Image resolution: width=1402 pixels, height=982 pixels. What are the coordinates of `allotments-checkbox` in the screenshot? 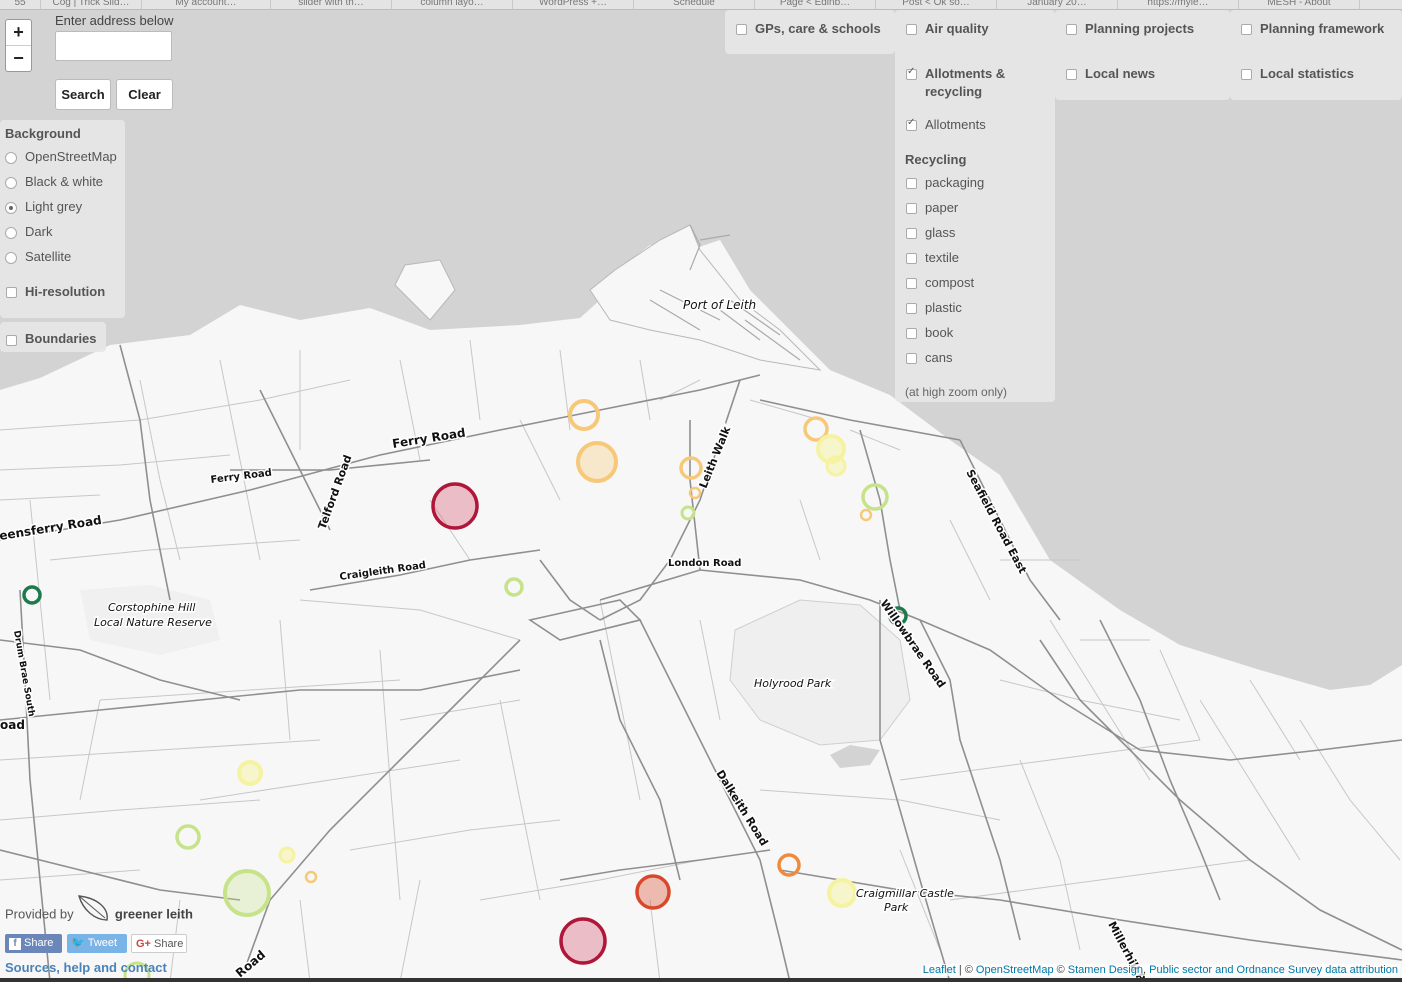 It's located at (911, 124).